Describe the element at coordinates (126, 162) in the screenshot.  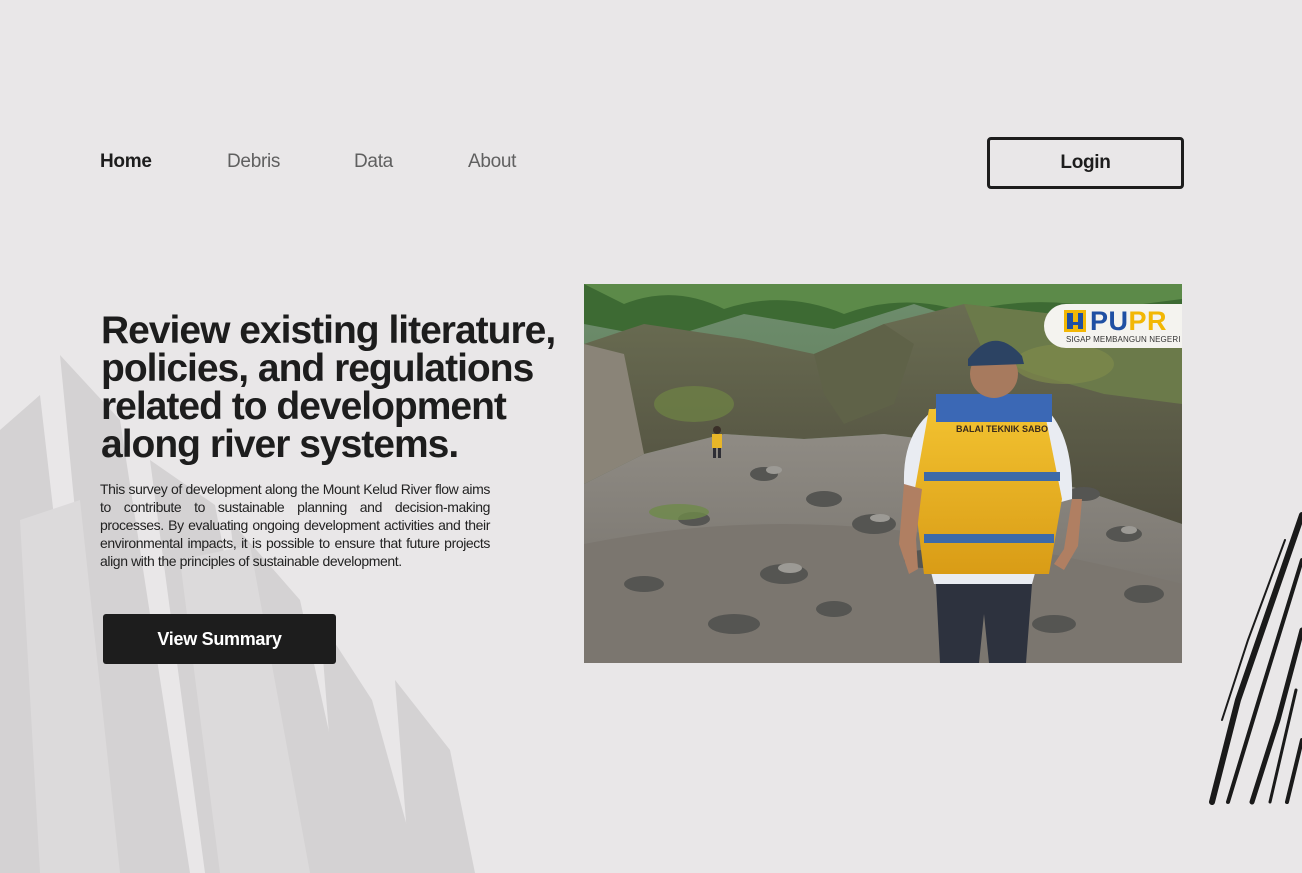
I see `nav-item-home: Home` at that location.